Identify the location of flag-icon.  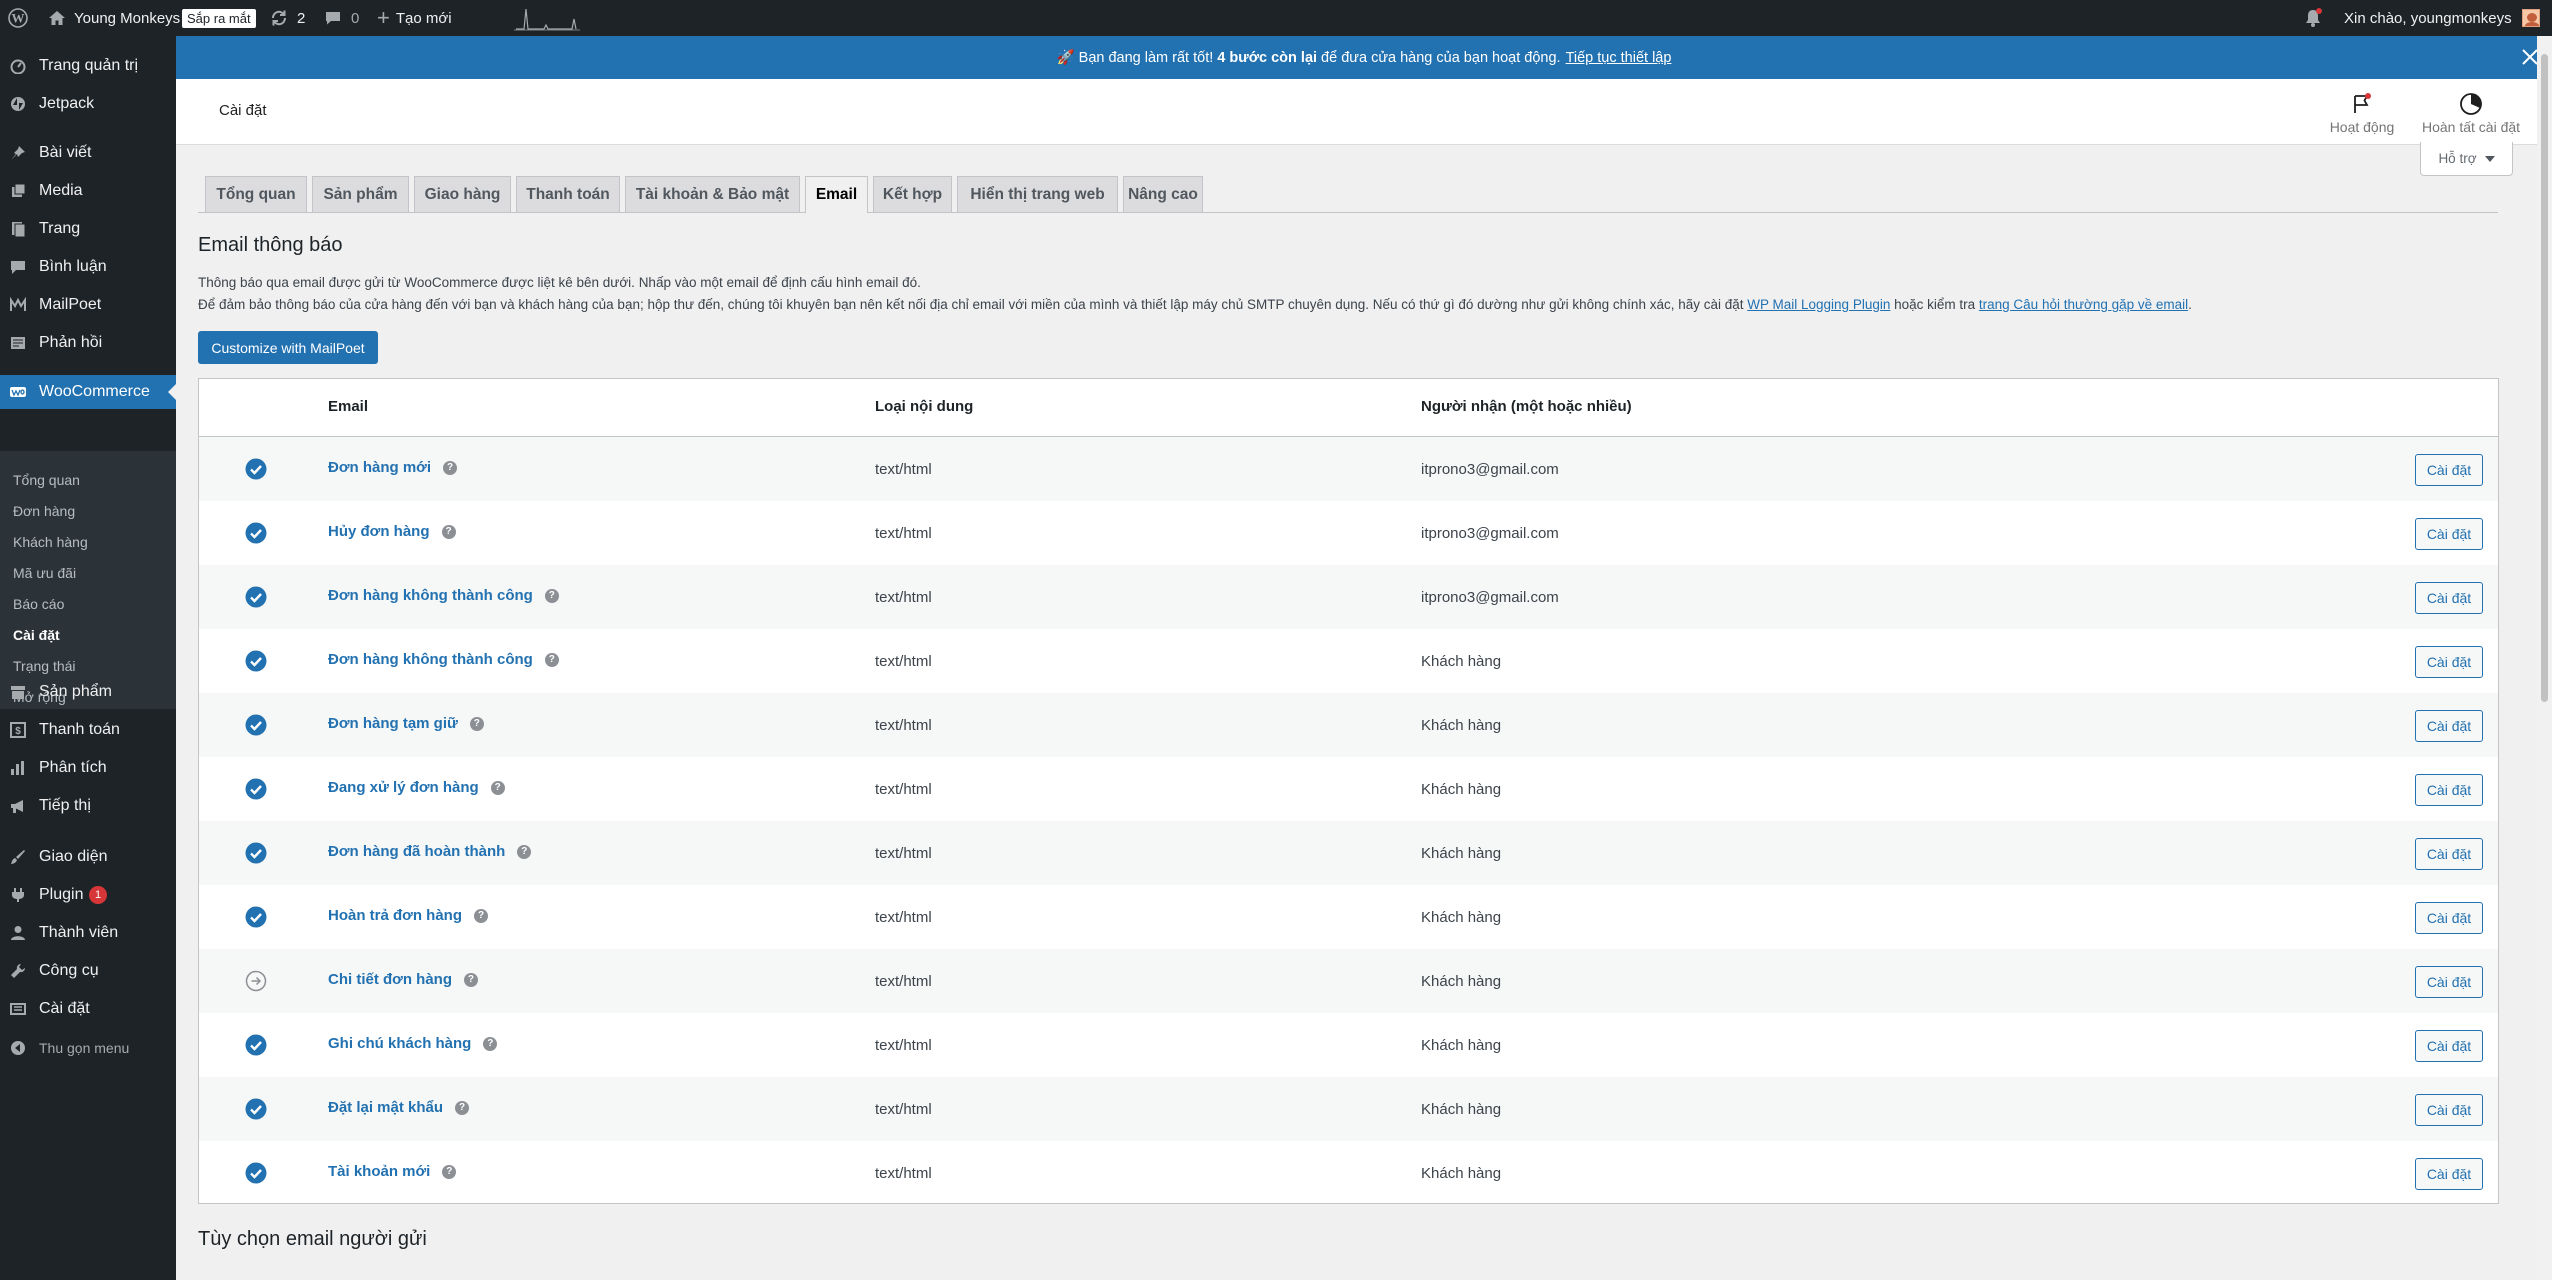
(2362, 103).